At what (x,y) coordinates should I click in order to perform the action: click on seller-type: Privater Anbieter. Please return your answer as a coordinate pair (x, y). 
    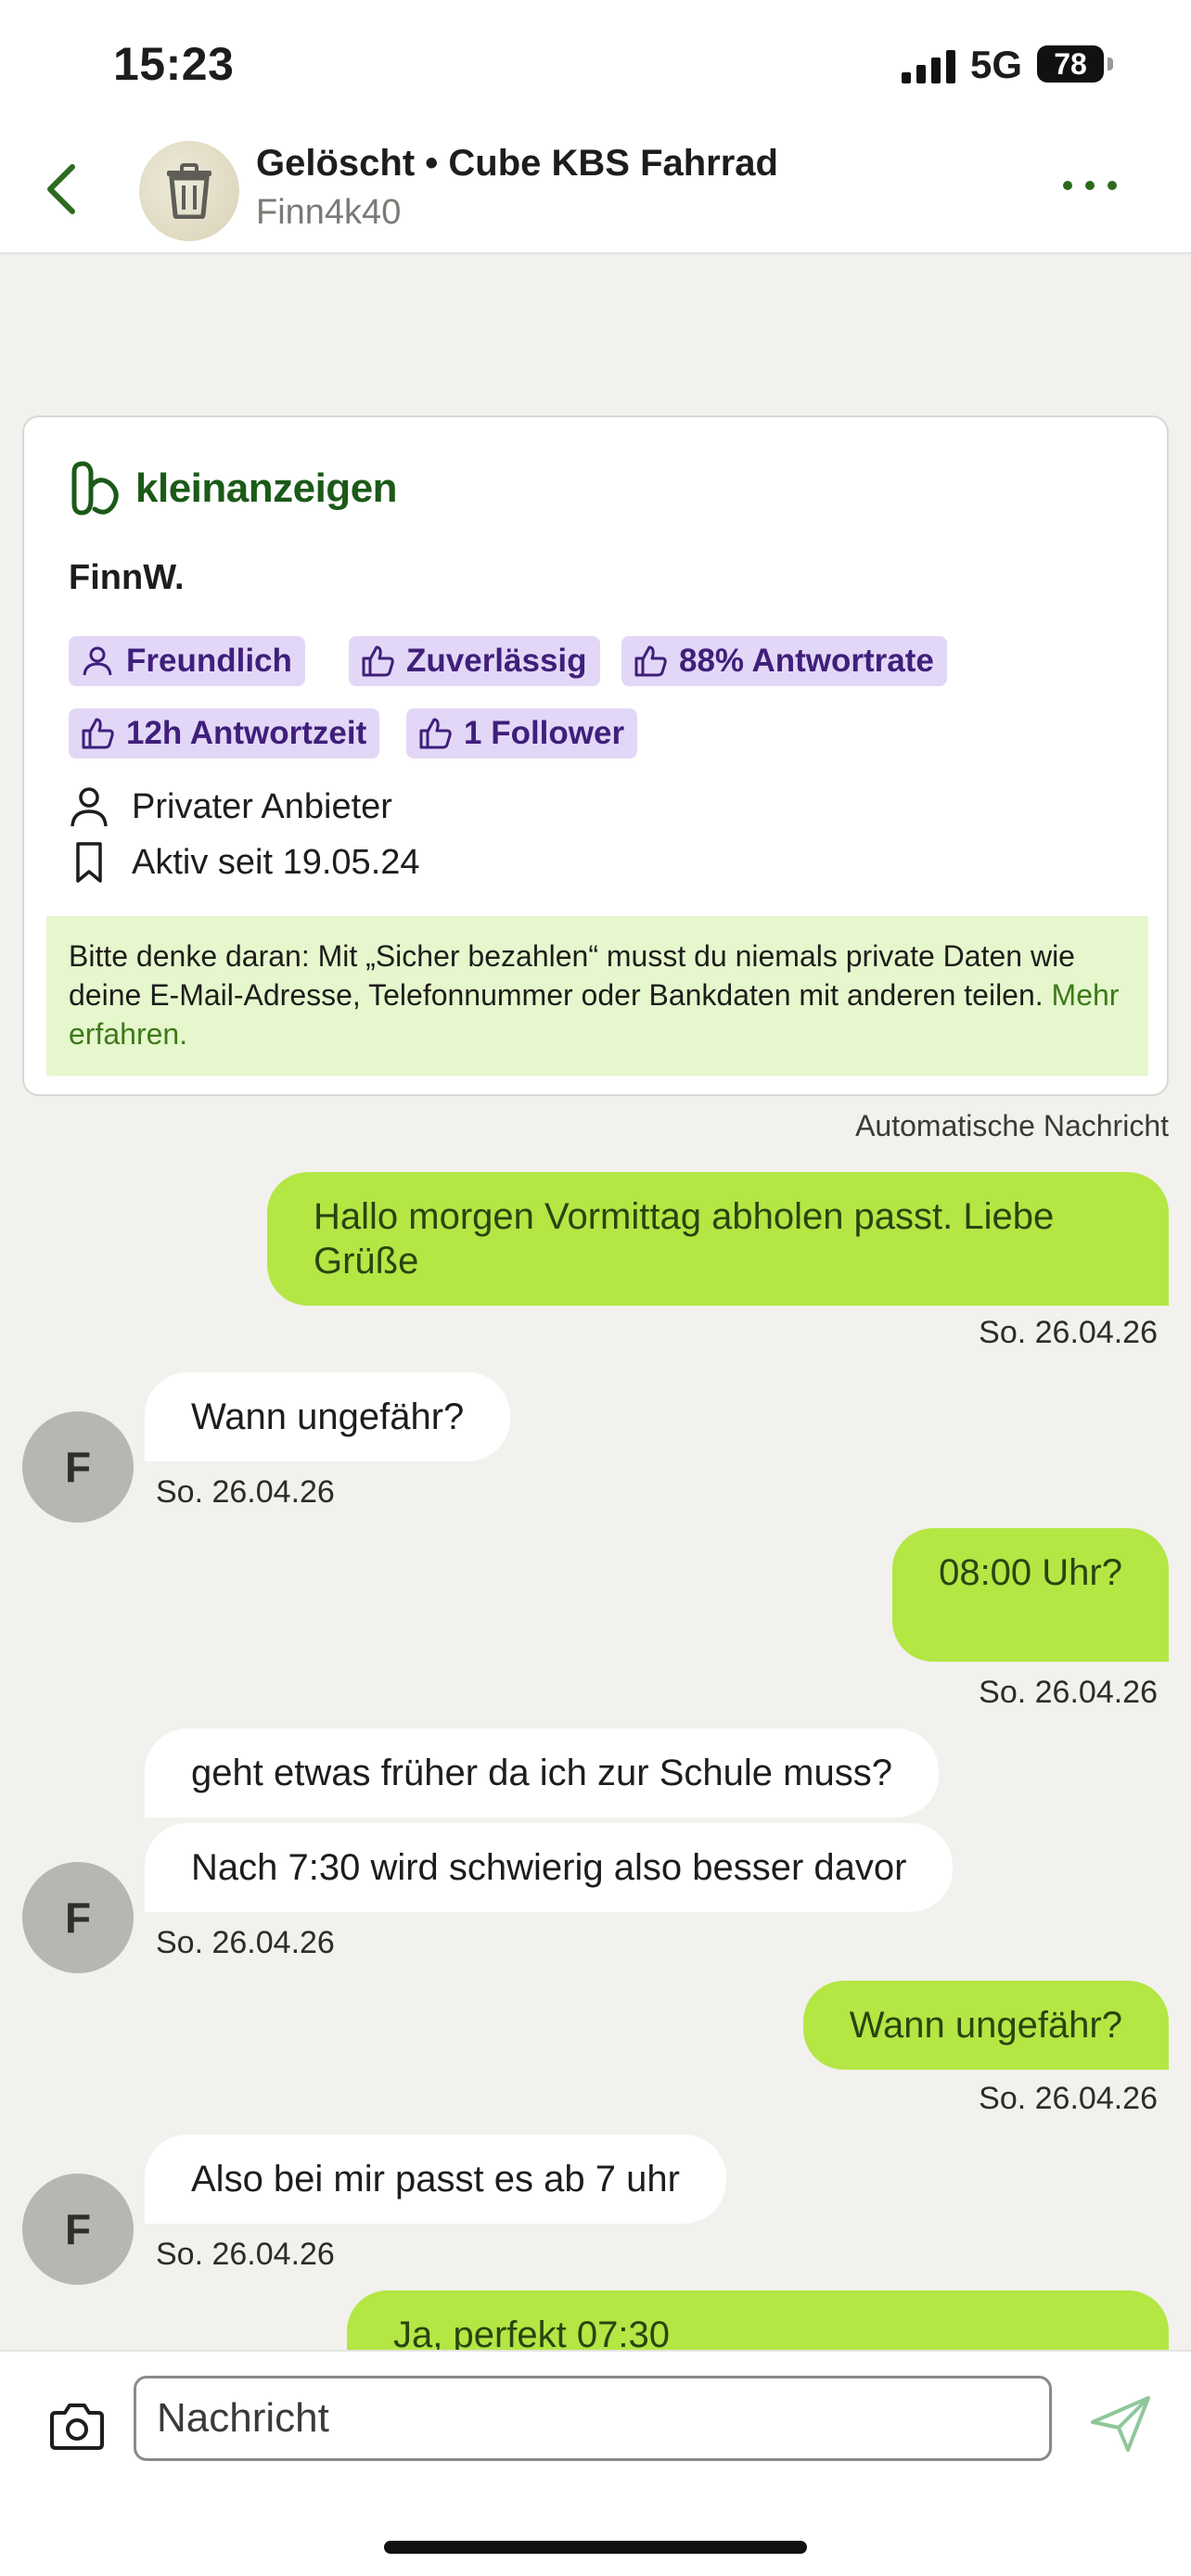
    Looking at the image, I should click on (262, 806).